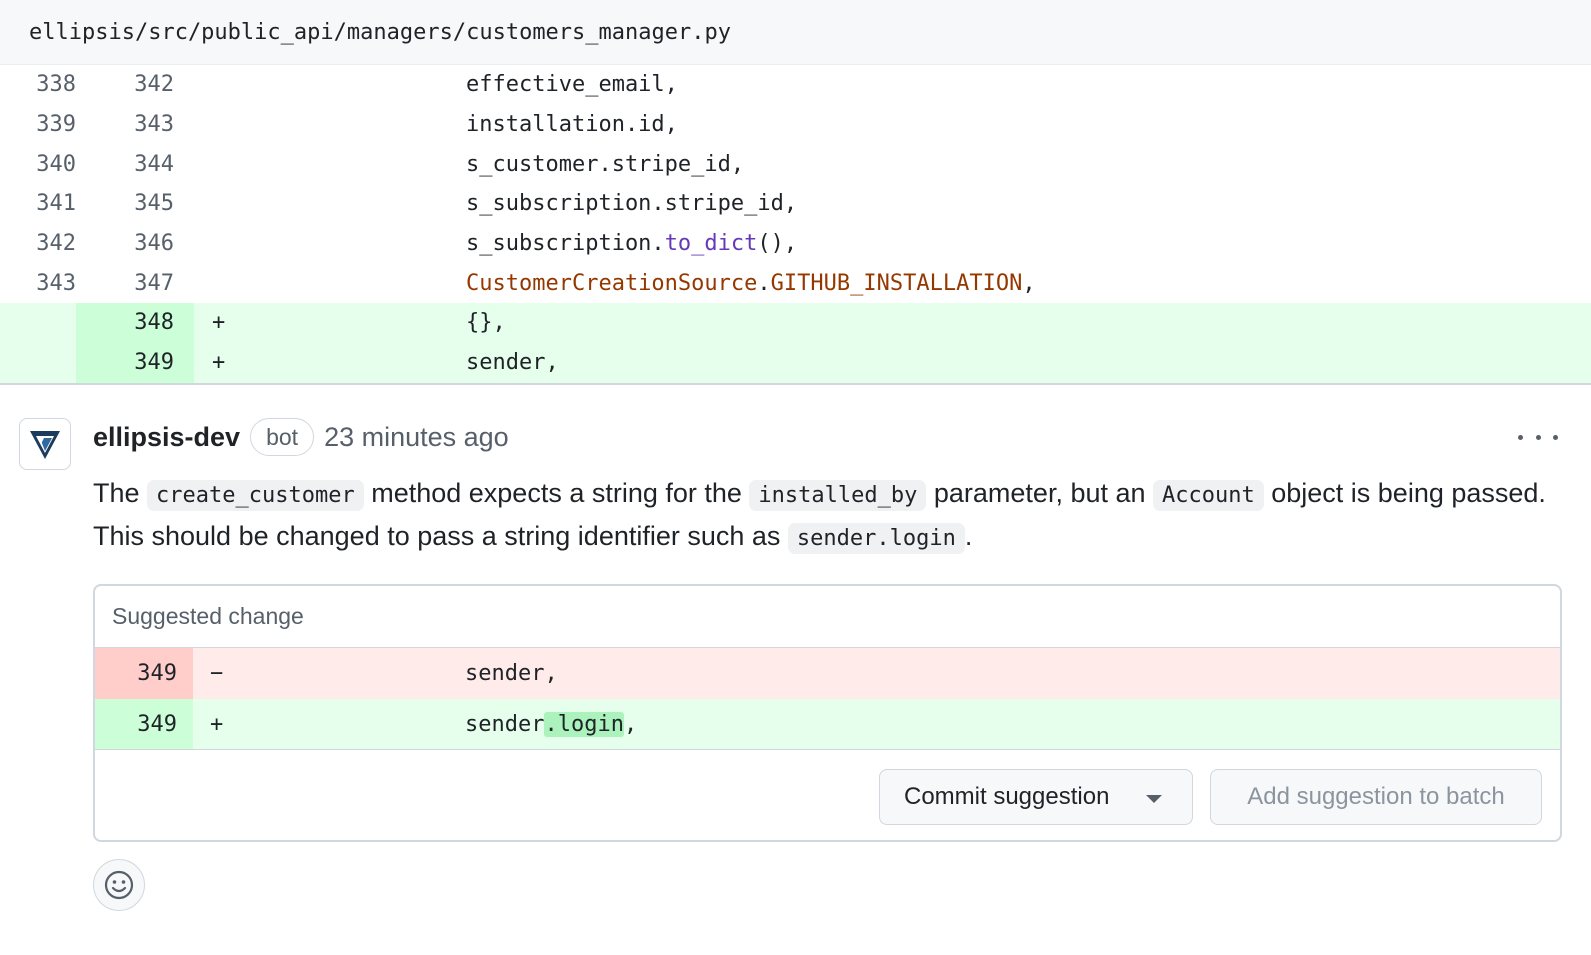 The width and height of the screenshot is (1591, 955). What do you see at coordinates (1208, 495) in the screenshot?
I see `inline-code: Account` at bounding box center [1208, 495].